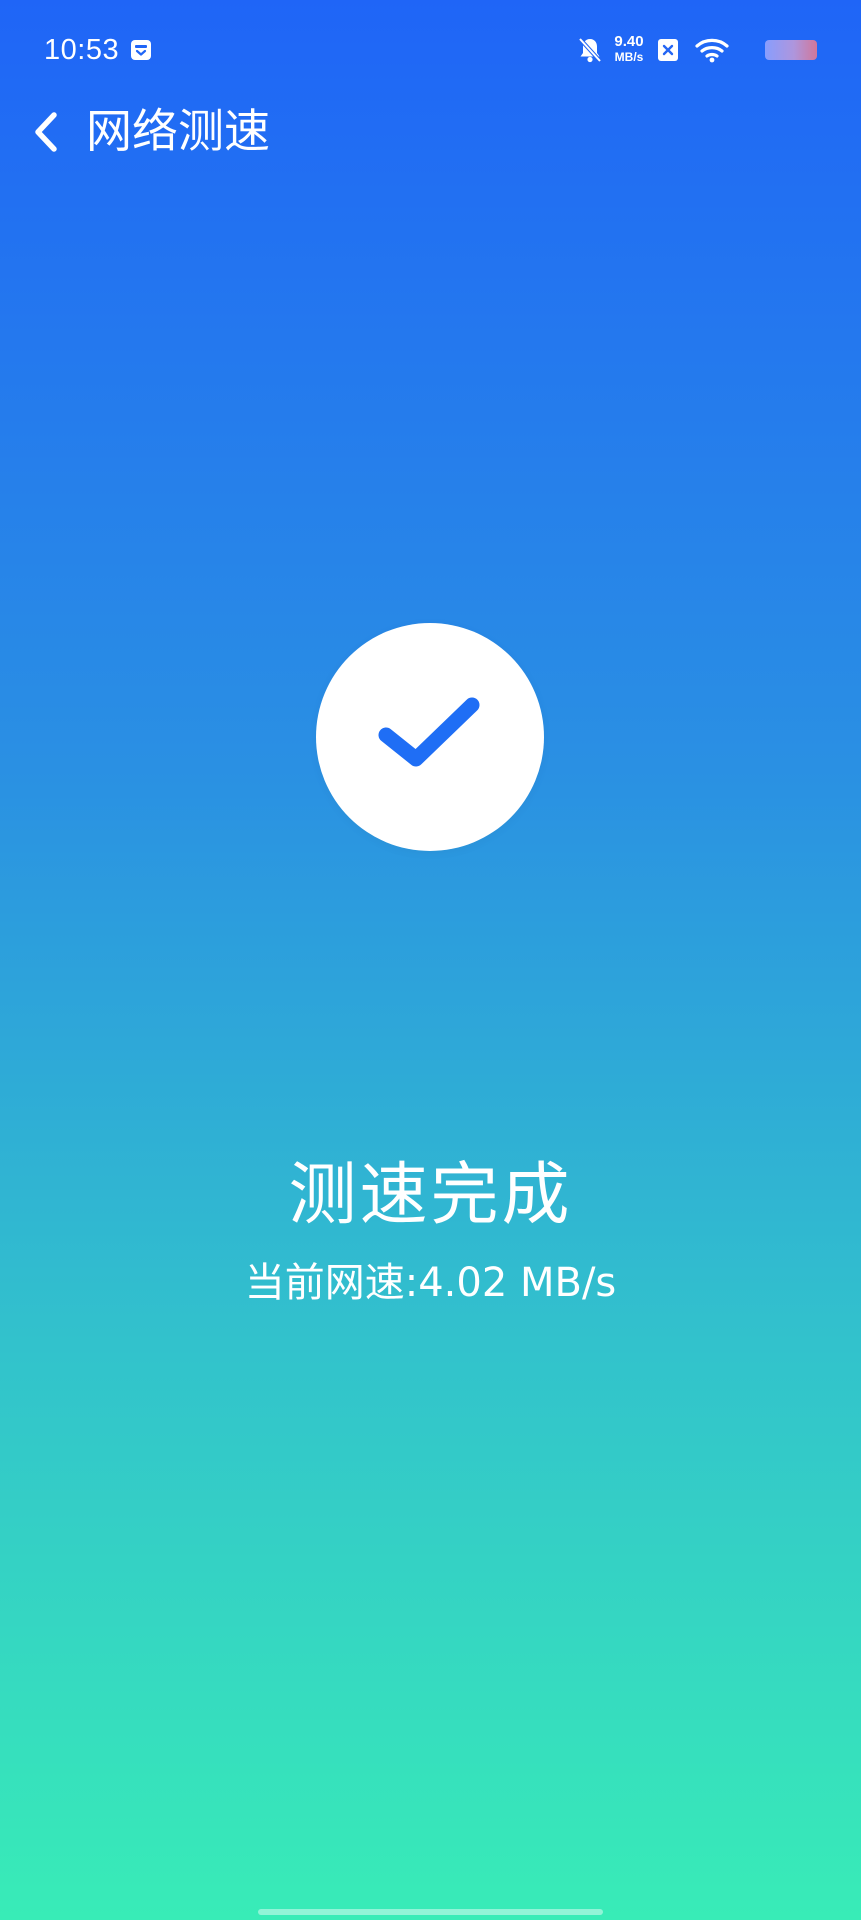  I want to click on header: 网络测速, so click(430, 130).